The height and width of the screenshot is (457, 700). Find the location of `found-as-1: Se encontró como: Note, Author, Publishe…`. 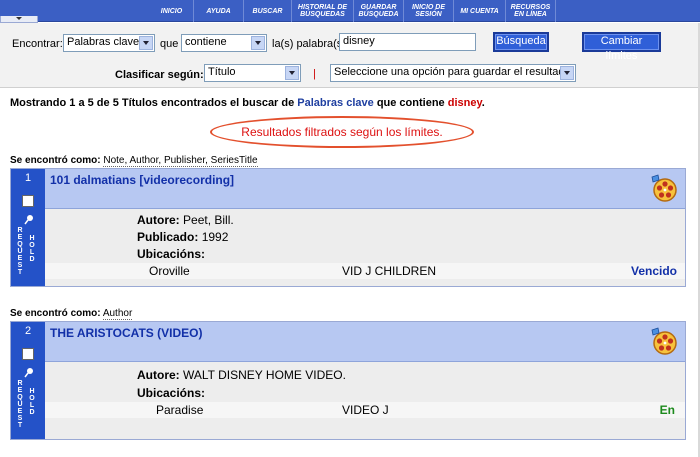

found-as-1: Se encontró como: Note, Author, Publishe… is located at coordinates (134, 161).